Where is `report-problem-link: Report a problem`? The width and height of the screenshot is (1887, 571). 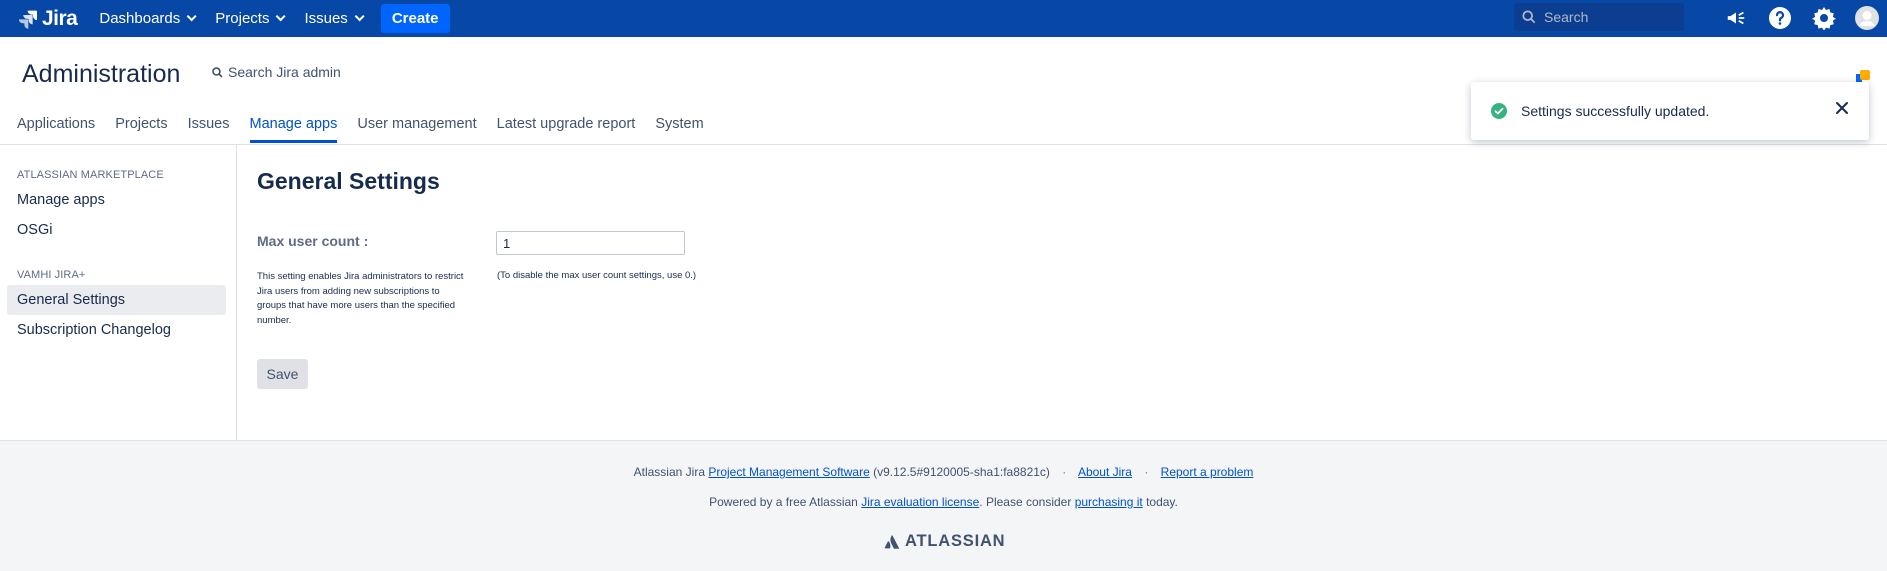 report-problem-link: Report a problem is located at coordinates (1207, 472).